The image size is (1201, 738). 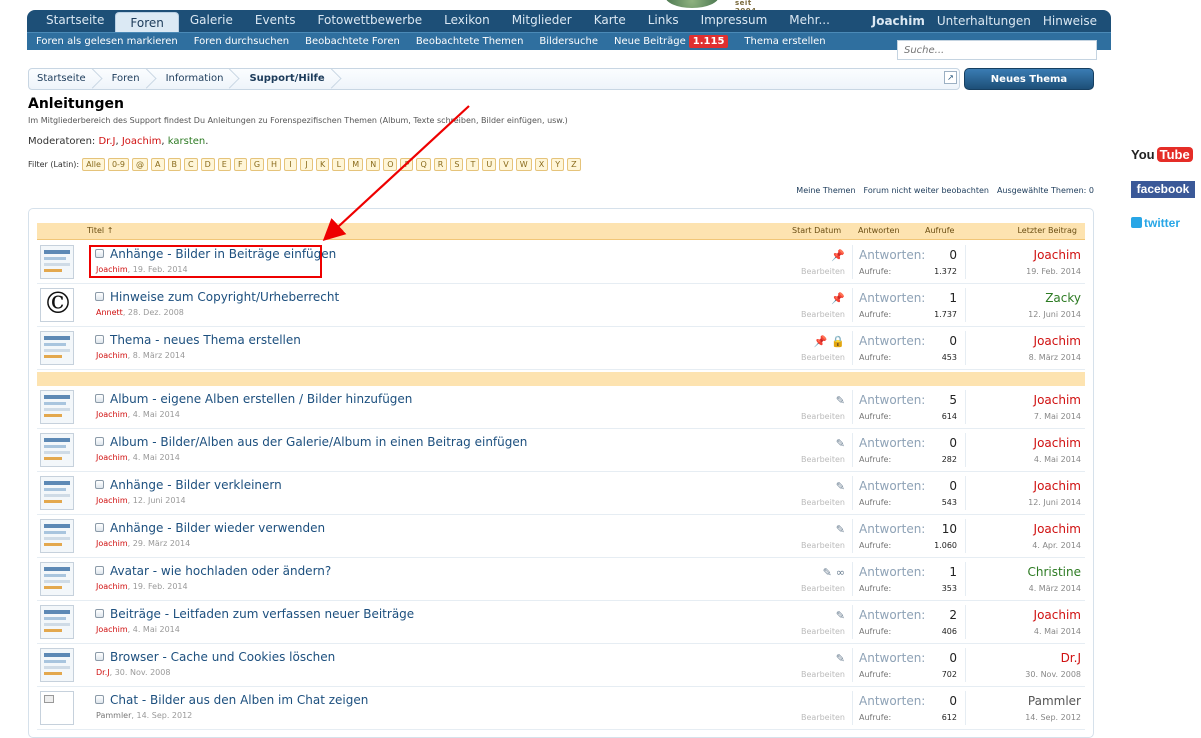 What do you see at coordinates (470, 41) in the screenshot?
I see `subnav-link: Beobachtete Themen` at bounding box center [470, 41].